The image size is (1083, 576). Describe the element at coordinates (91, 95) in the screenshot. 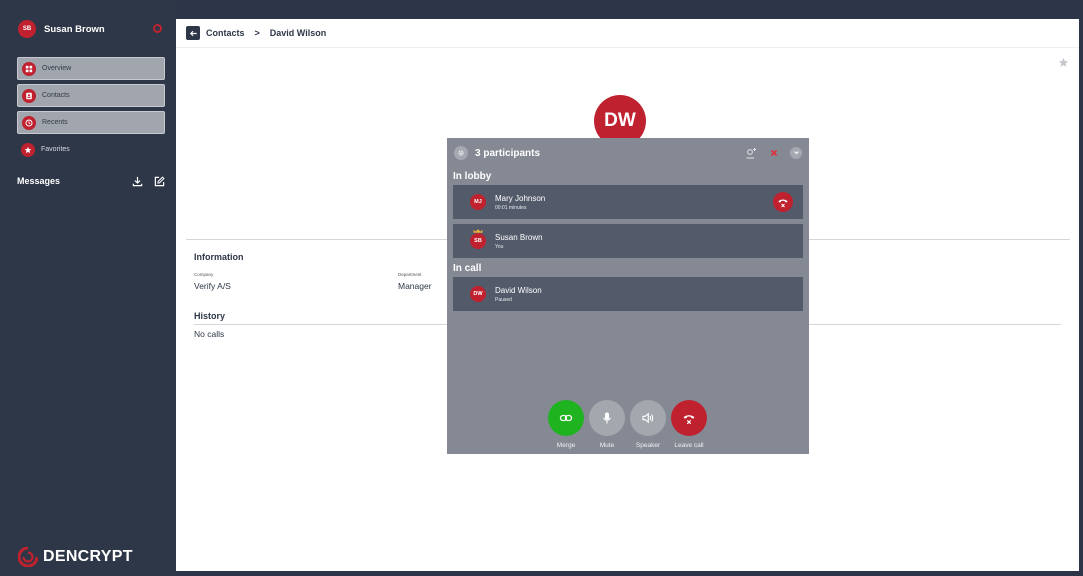

I see `sidebar-item-contacts: Contacts` at that location.